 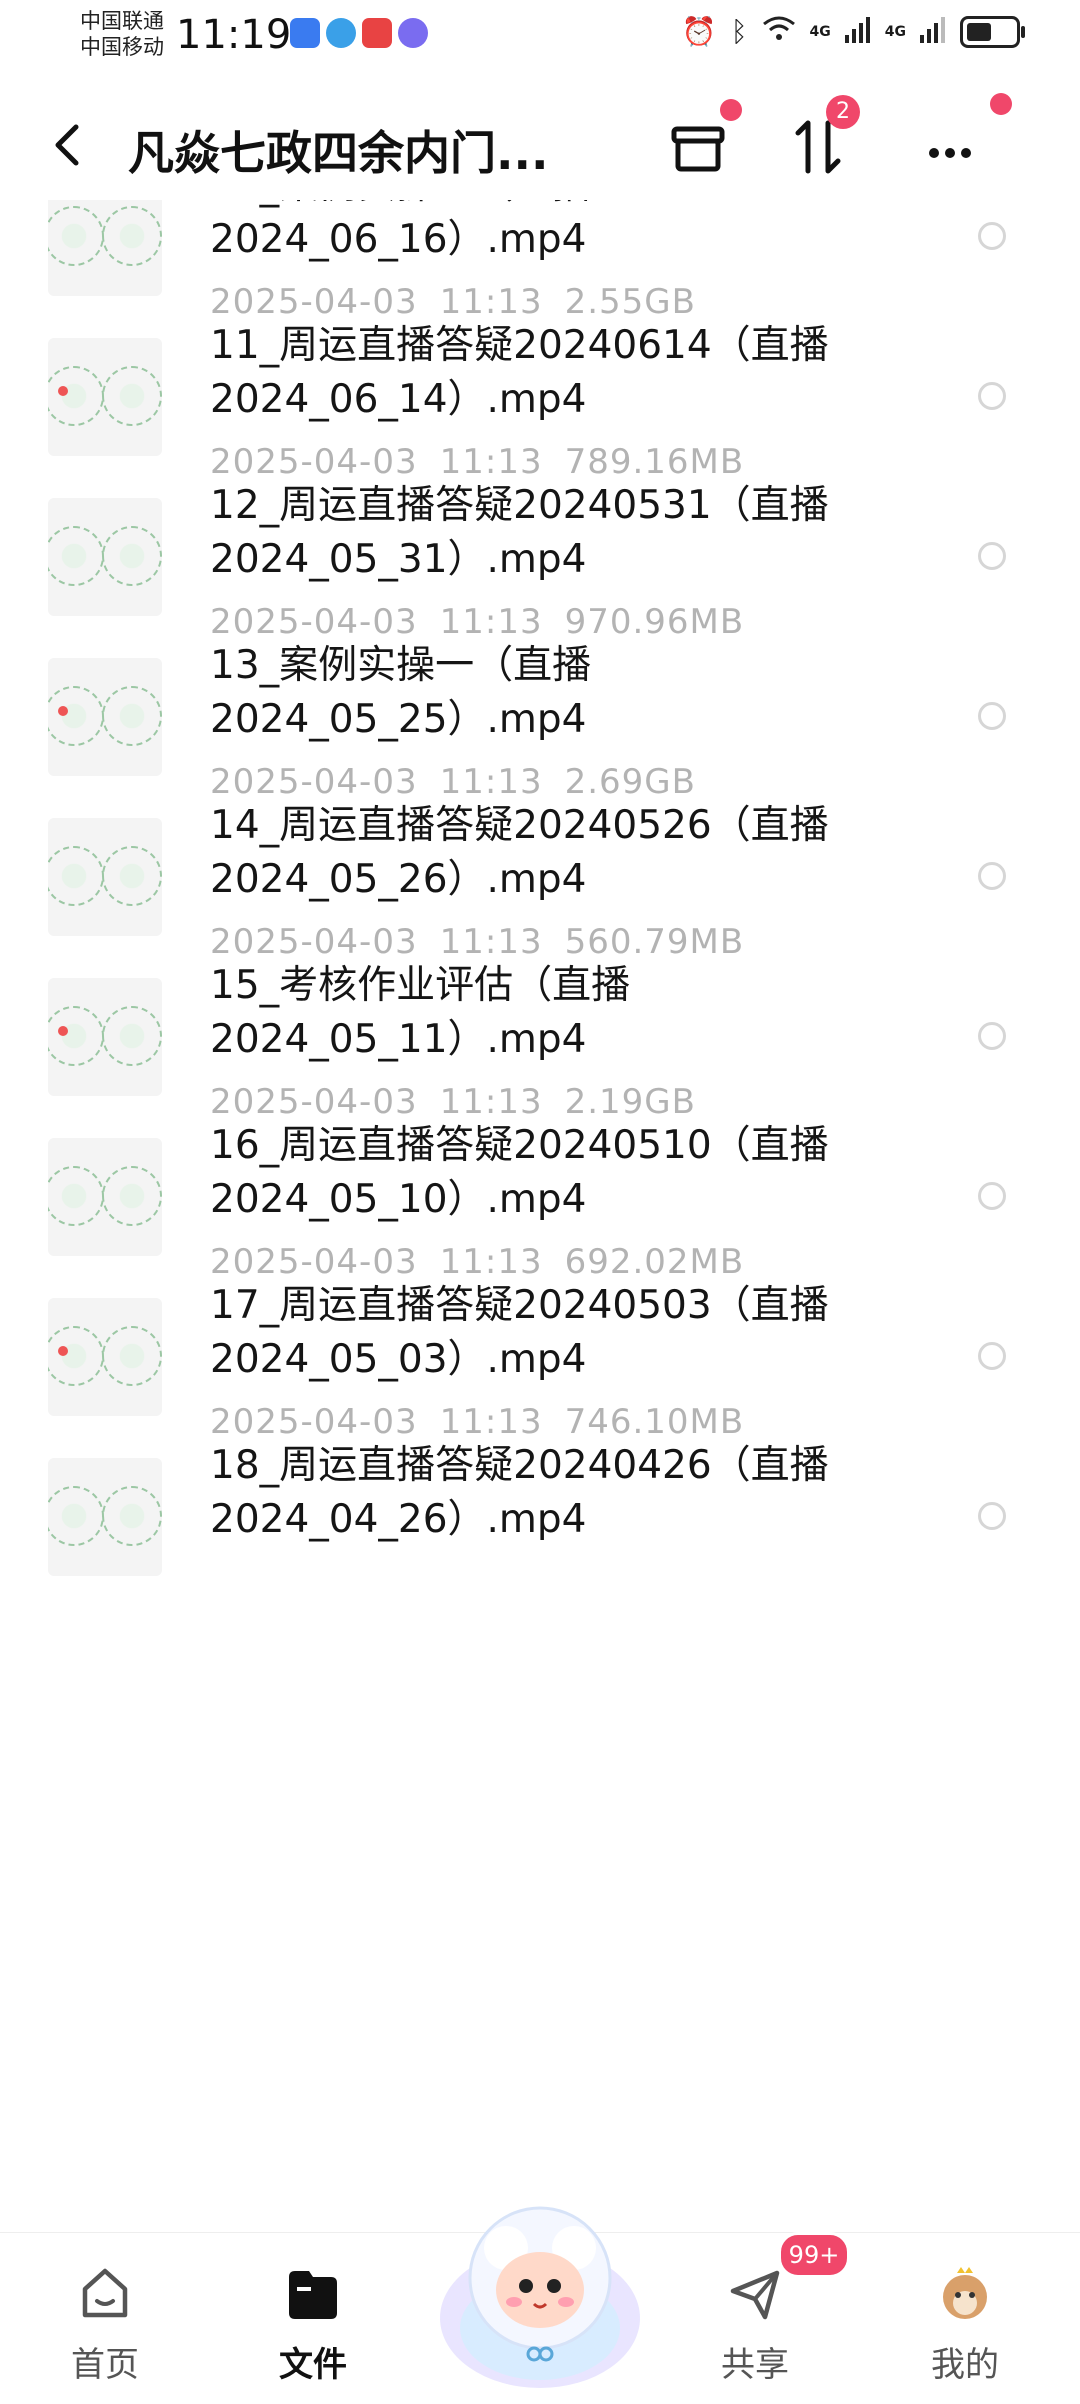 I want to click on chevron-left-icon, so click(x=67, y=145).